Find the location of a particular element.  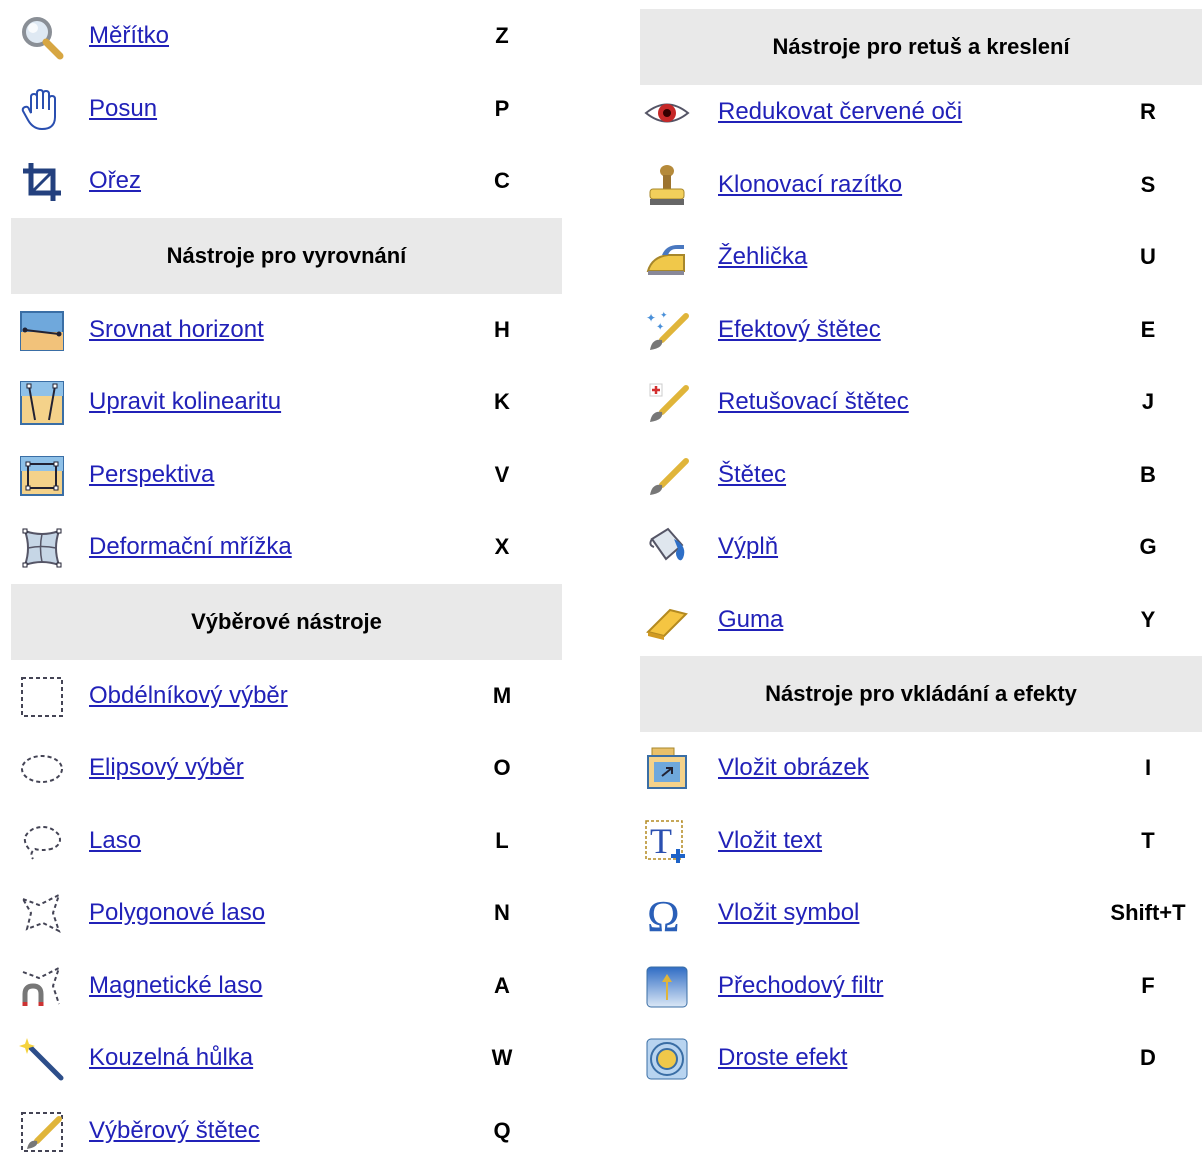

shortcut-key: B is located at coordinates (1148, 475).